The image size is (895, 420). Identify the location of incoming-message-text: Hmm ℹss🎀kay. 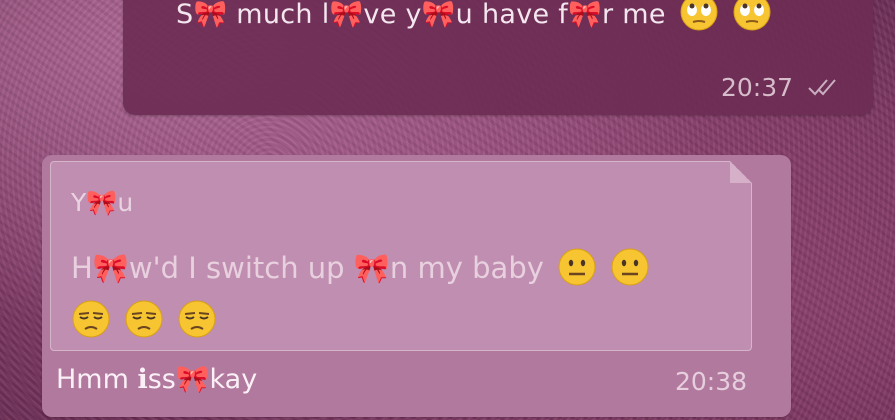
(157, 379).